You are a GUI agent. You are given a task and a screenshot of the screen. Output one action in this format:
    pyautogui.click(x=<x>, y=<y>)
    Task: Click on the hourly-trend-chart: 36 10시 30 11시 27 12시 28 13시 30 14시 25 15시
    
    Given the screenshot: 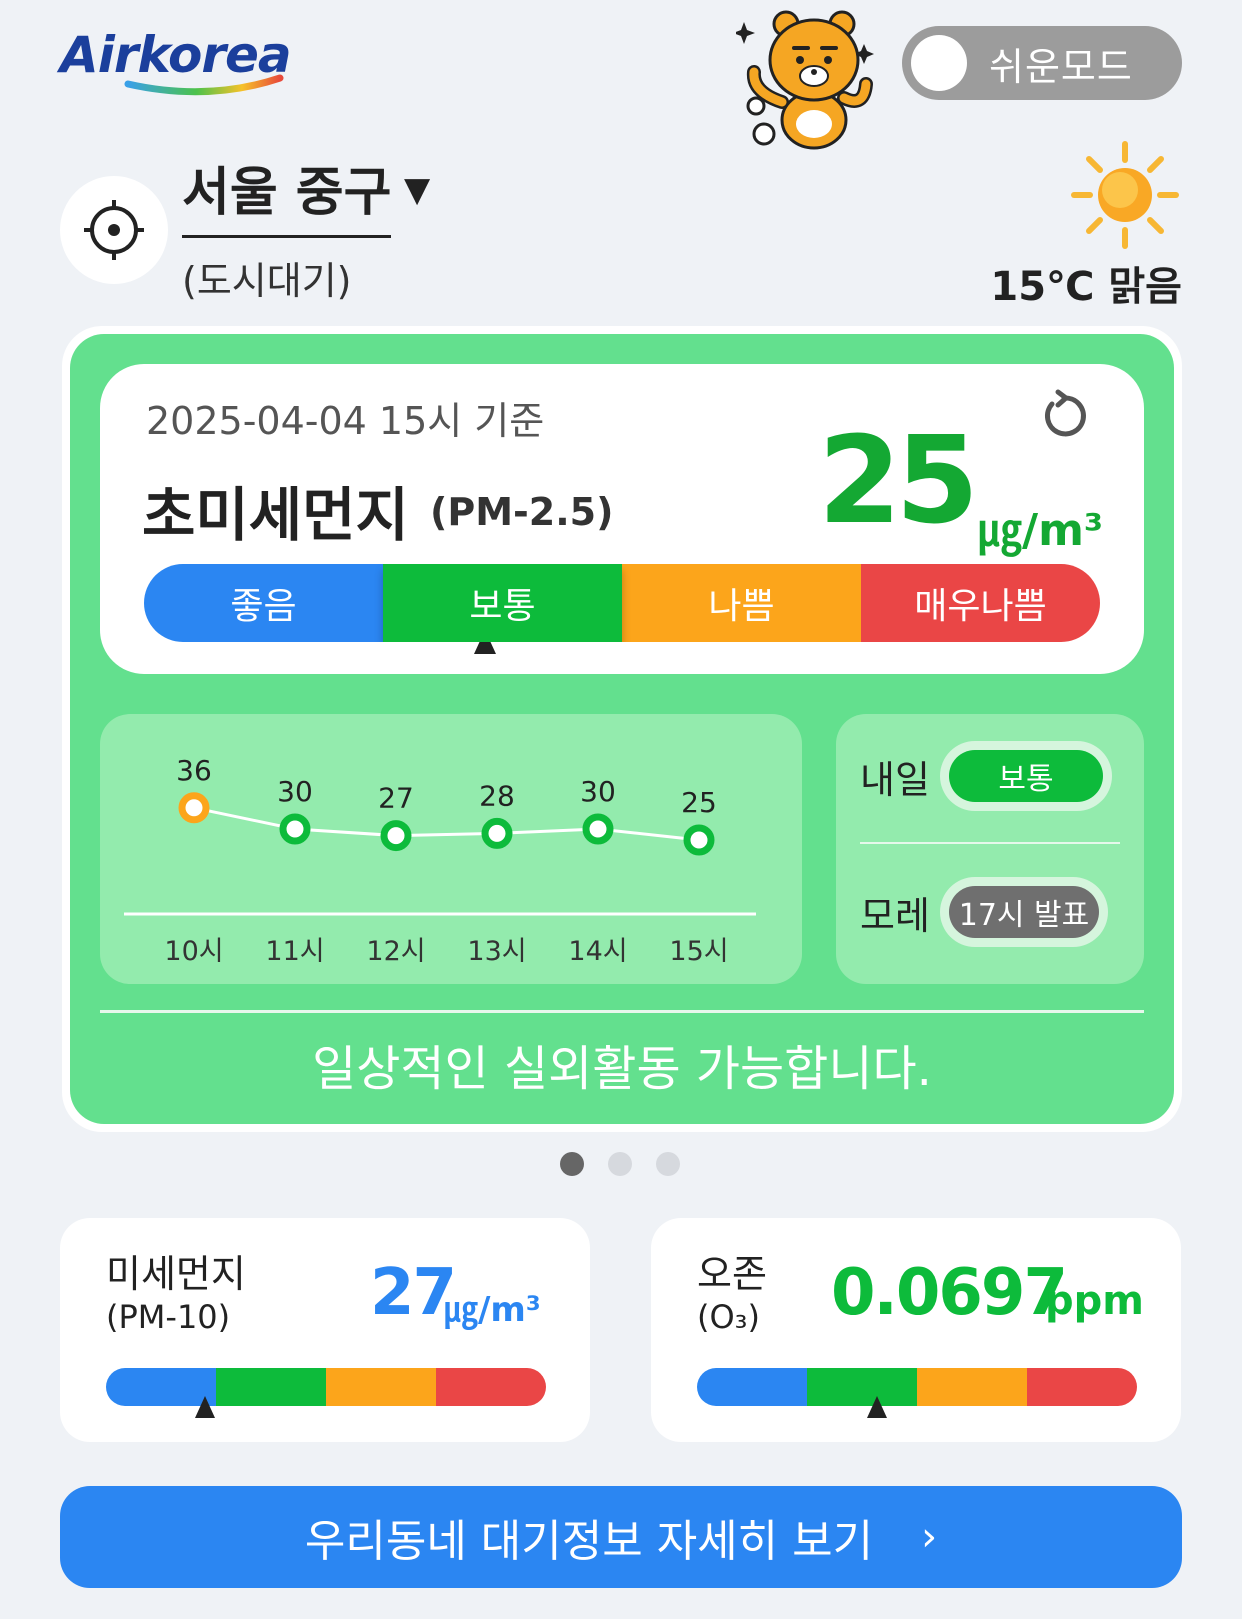 What is the action you would take?
    pyautogui.click(x=440, y=860)
    